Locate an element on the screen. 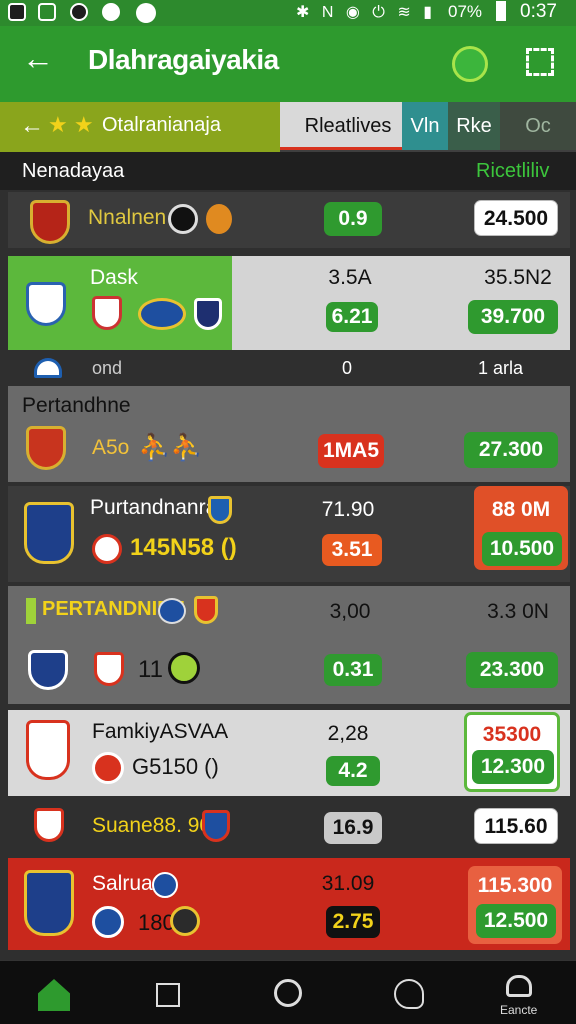  match-row: Pertandhne A5o ⛹ ⛹ 1MA5 27.300 is located at coordinates (289, 434).